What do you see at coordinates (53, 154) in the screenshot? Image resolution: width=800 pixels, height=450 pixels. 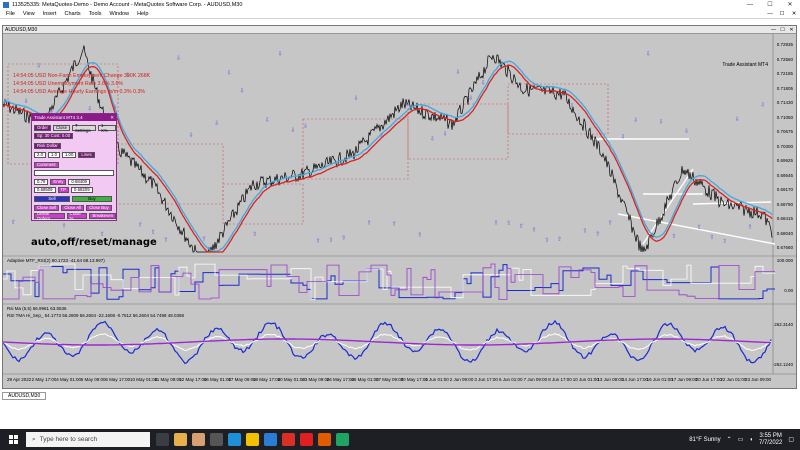 I see `rr-ratio-input: 1.0` at bounding box center [53, 154].